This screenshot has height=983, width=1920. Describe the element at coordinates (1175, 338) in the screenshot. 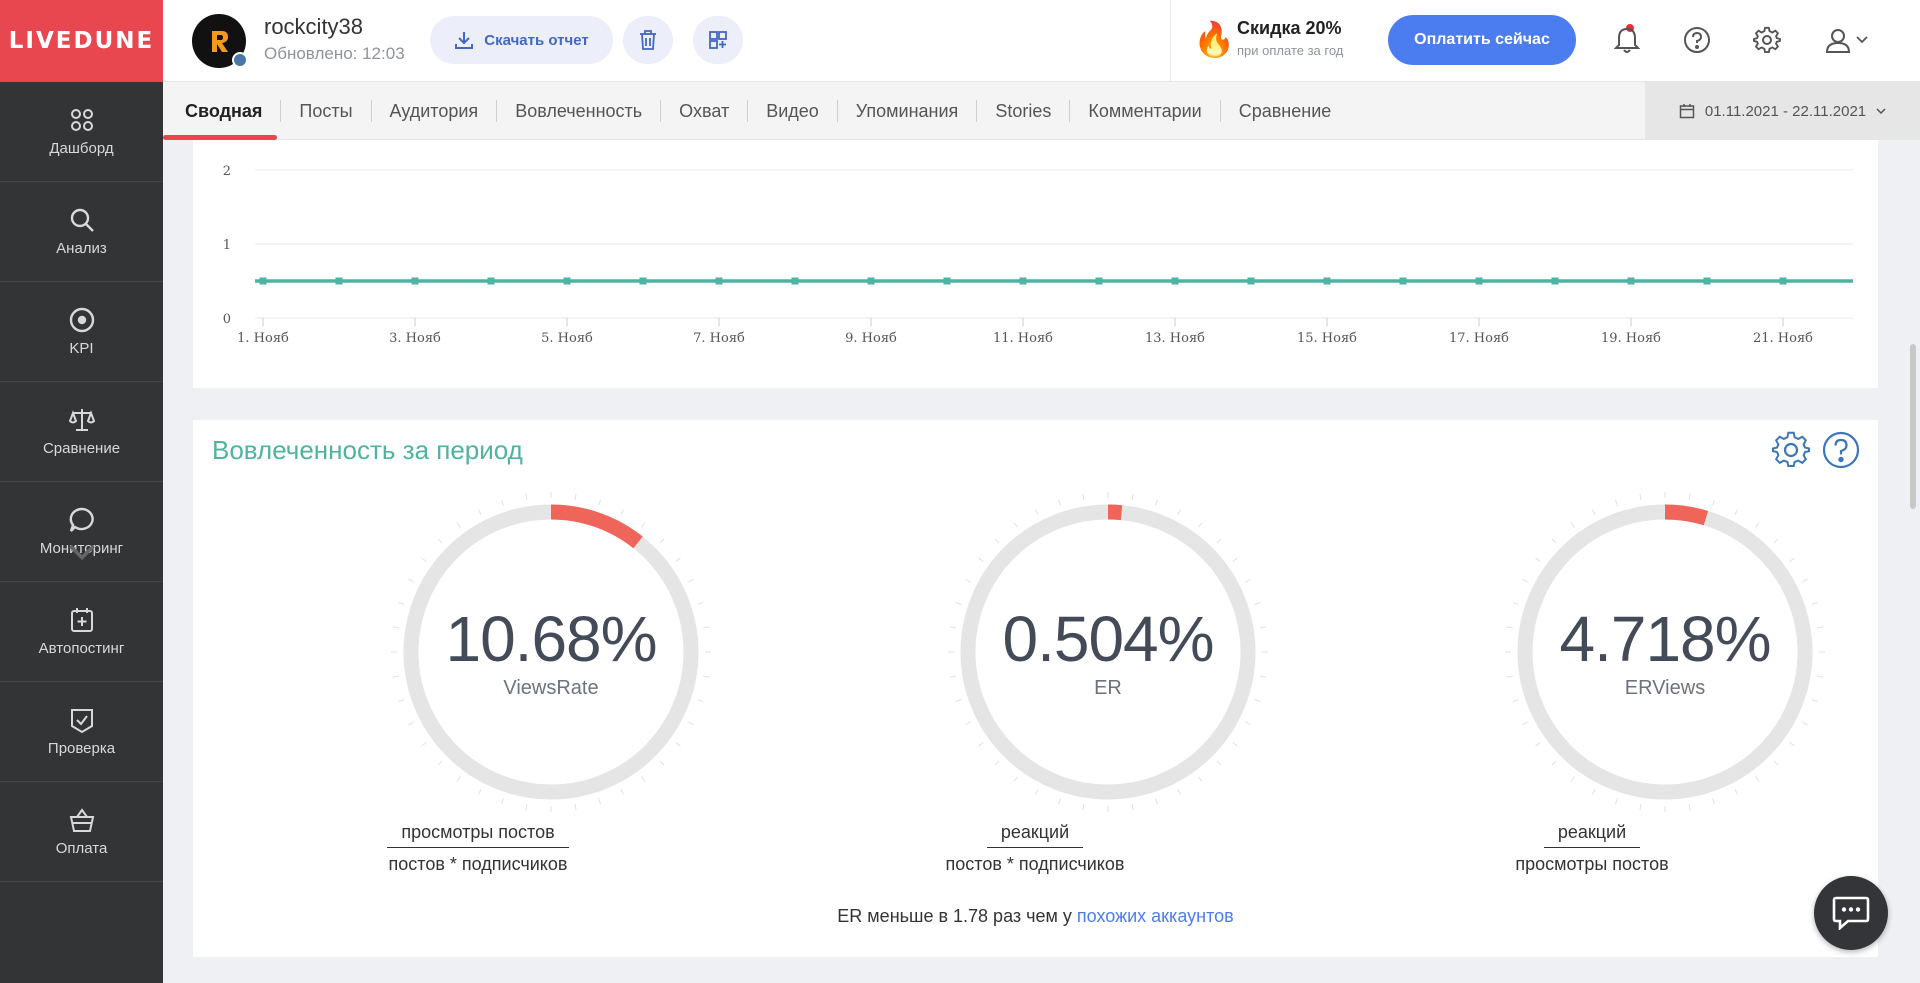

I see `x-tick-label: 13. Нояб` at that location.